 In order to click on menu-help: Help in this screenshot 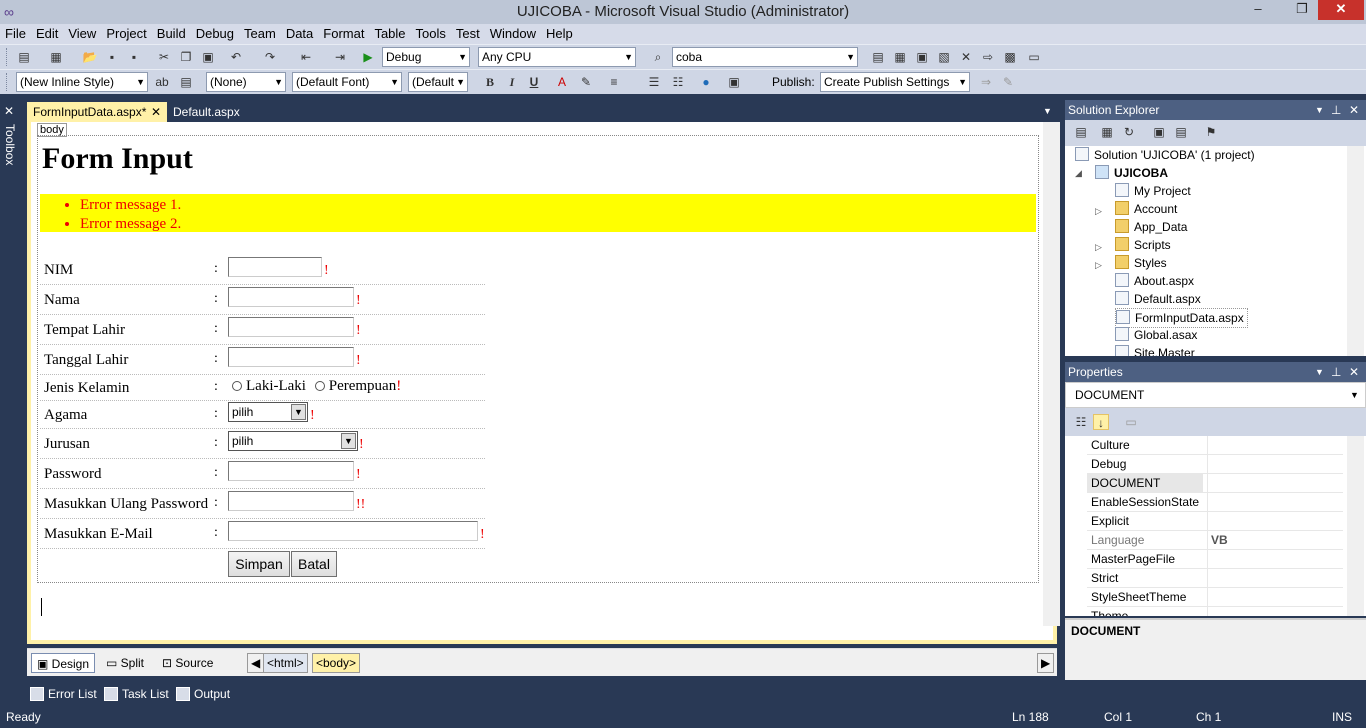, I will do `click(559, 34)`.